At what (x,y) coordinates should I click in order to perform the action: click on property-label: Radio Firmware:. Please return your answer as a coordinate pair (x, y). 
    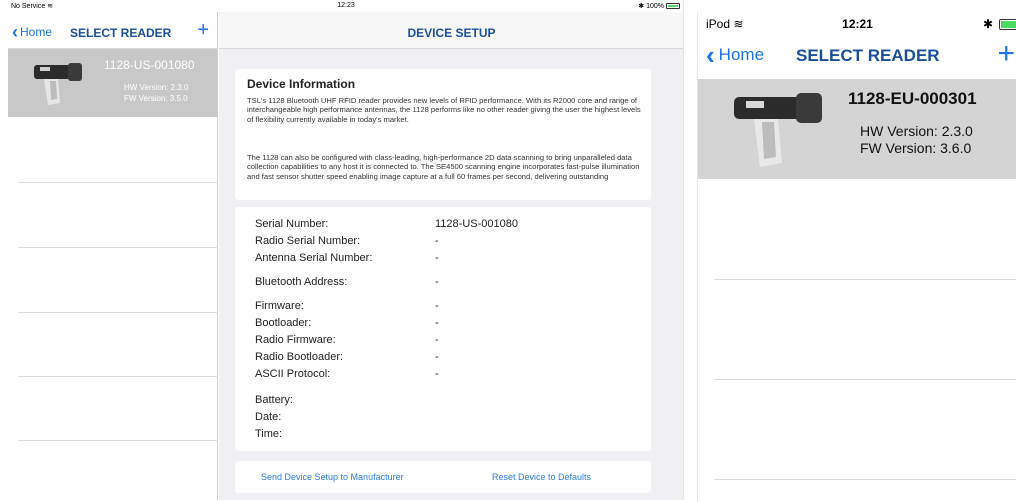
    Looking at the image, I should click on (295, 340).